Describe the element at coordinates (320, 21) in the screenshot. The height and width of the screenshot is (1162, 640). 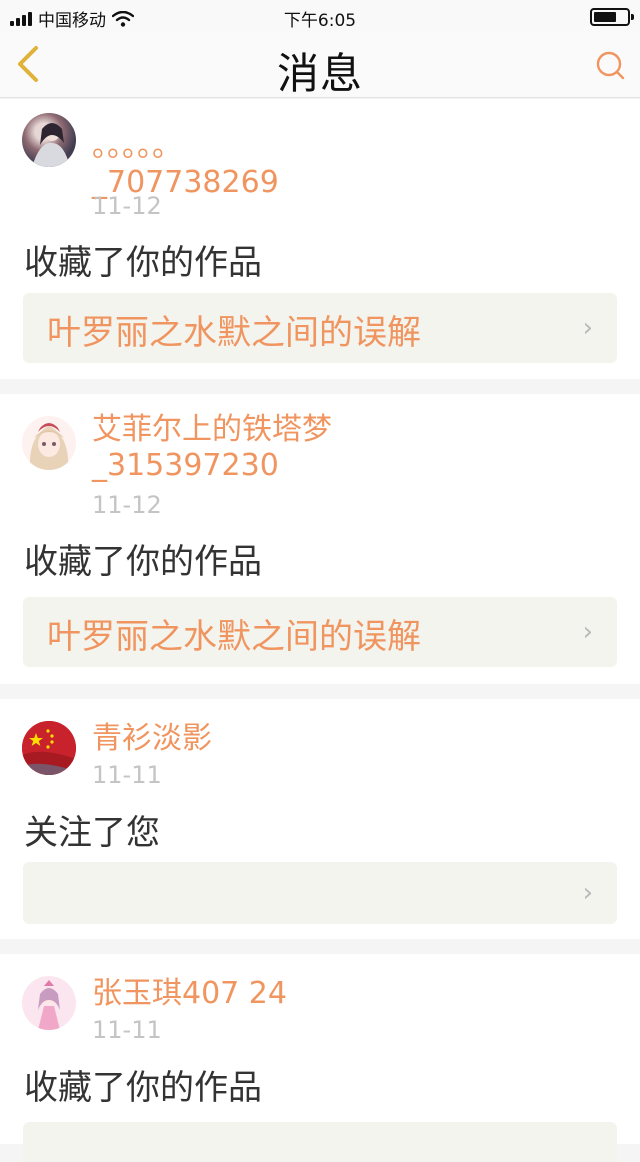
I see `status-time: 下午6:05` at that location.